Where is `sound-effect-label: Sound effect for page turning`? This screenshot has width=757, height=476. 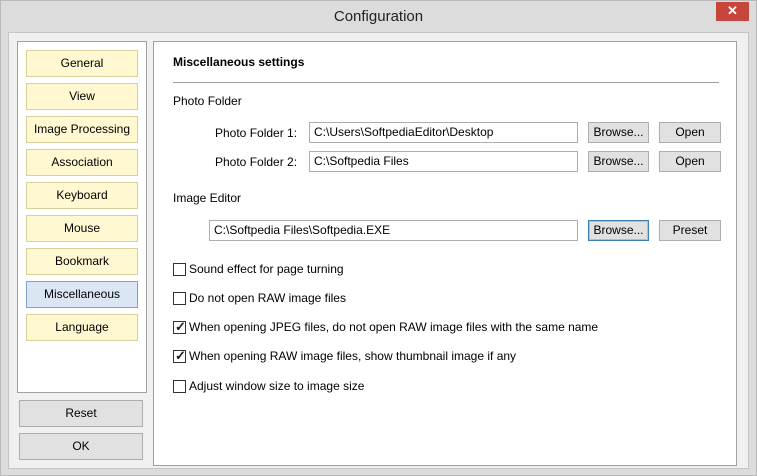 sound-effect-label: Sound effect for page turning is located at coordinates (266, 269).